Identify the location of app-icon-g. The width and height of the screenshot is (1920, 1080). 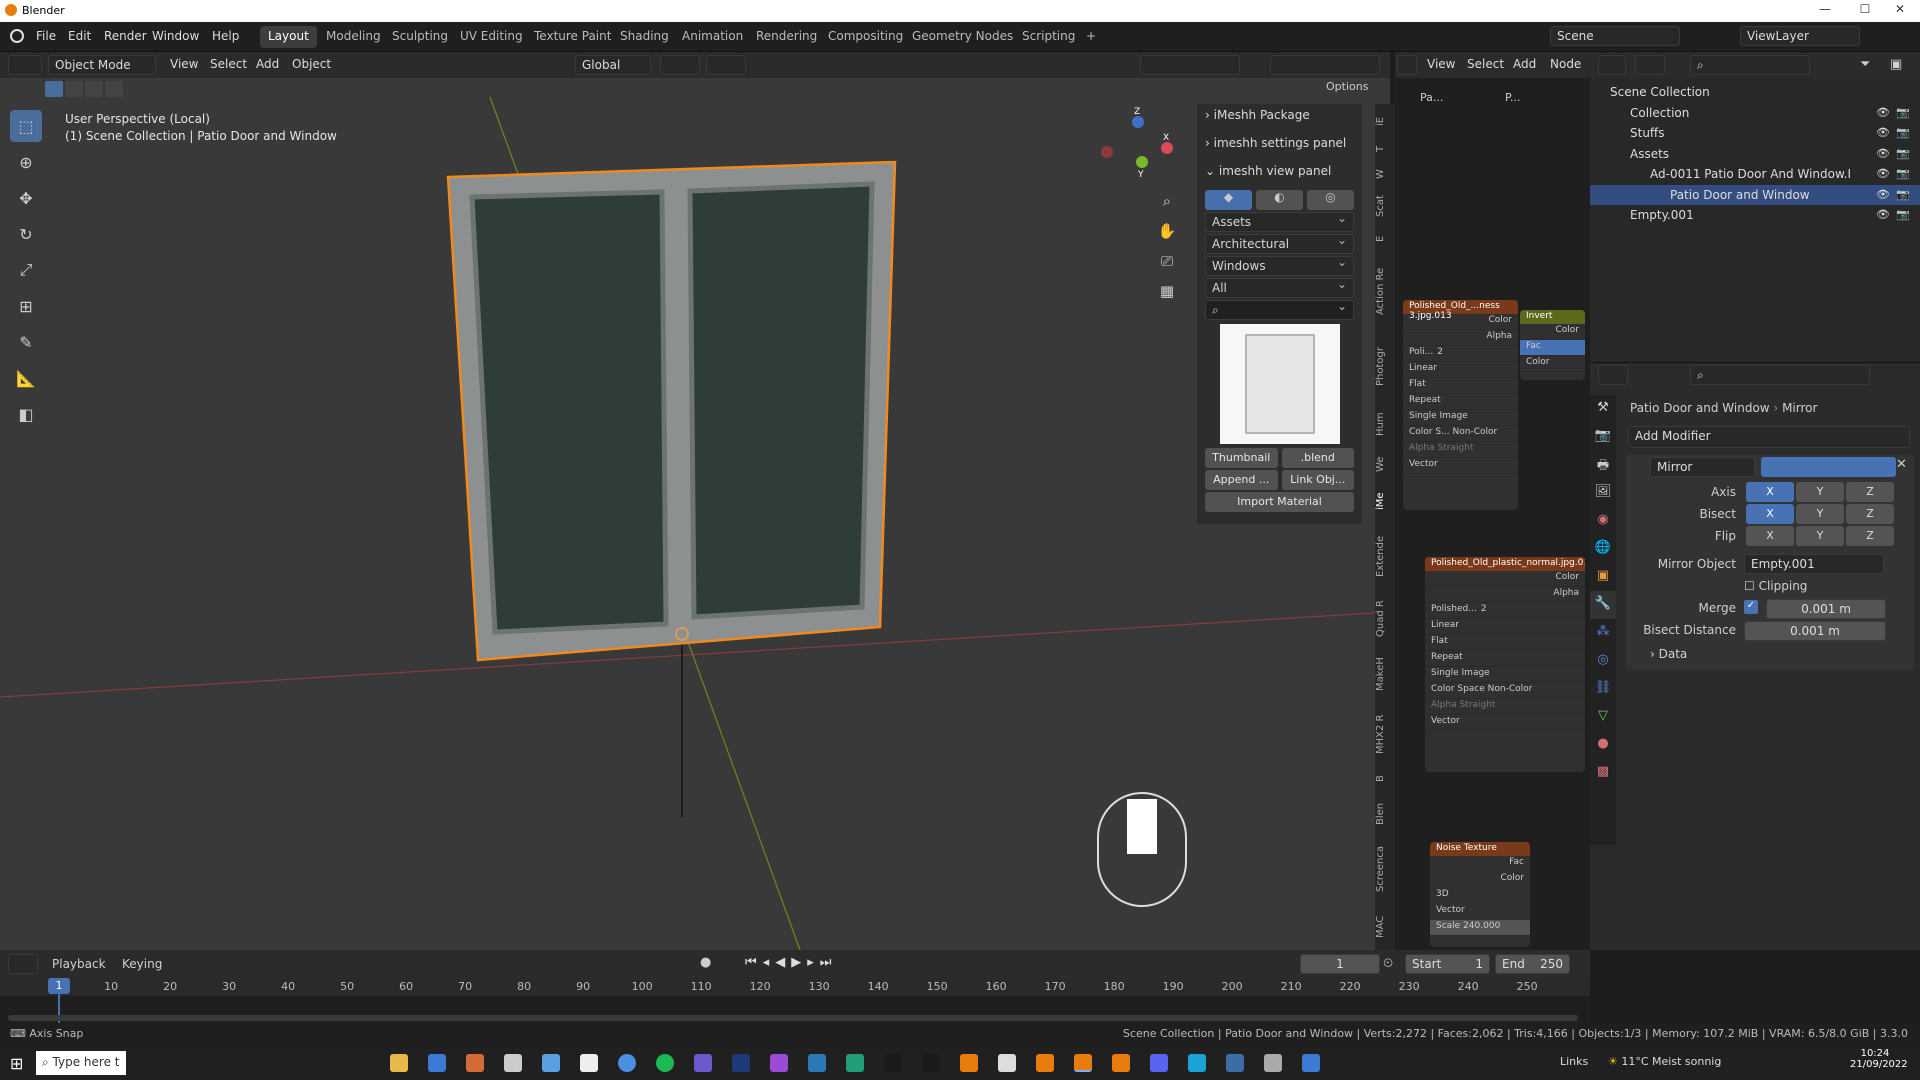
(969, 1063).